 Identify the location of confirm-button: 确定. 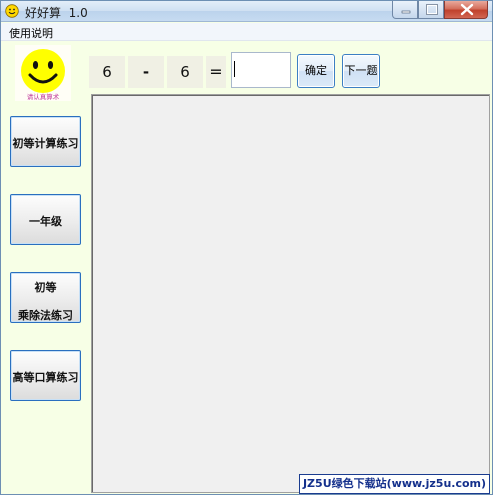
(316, 71).